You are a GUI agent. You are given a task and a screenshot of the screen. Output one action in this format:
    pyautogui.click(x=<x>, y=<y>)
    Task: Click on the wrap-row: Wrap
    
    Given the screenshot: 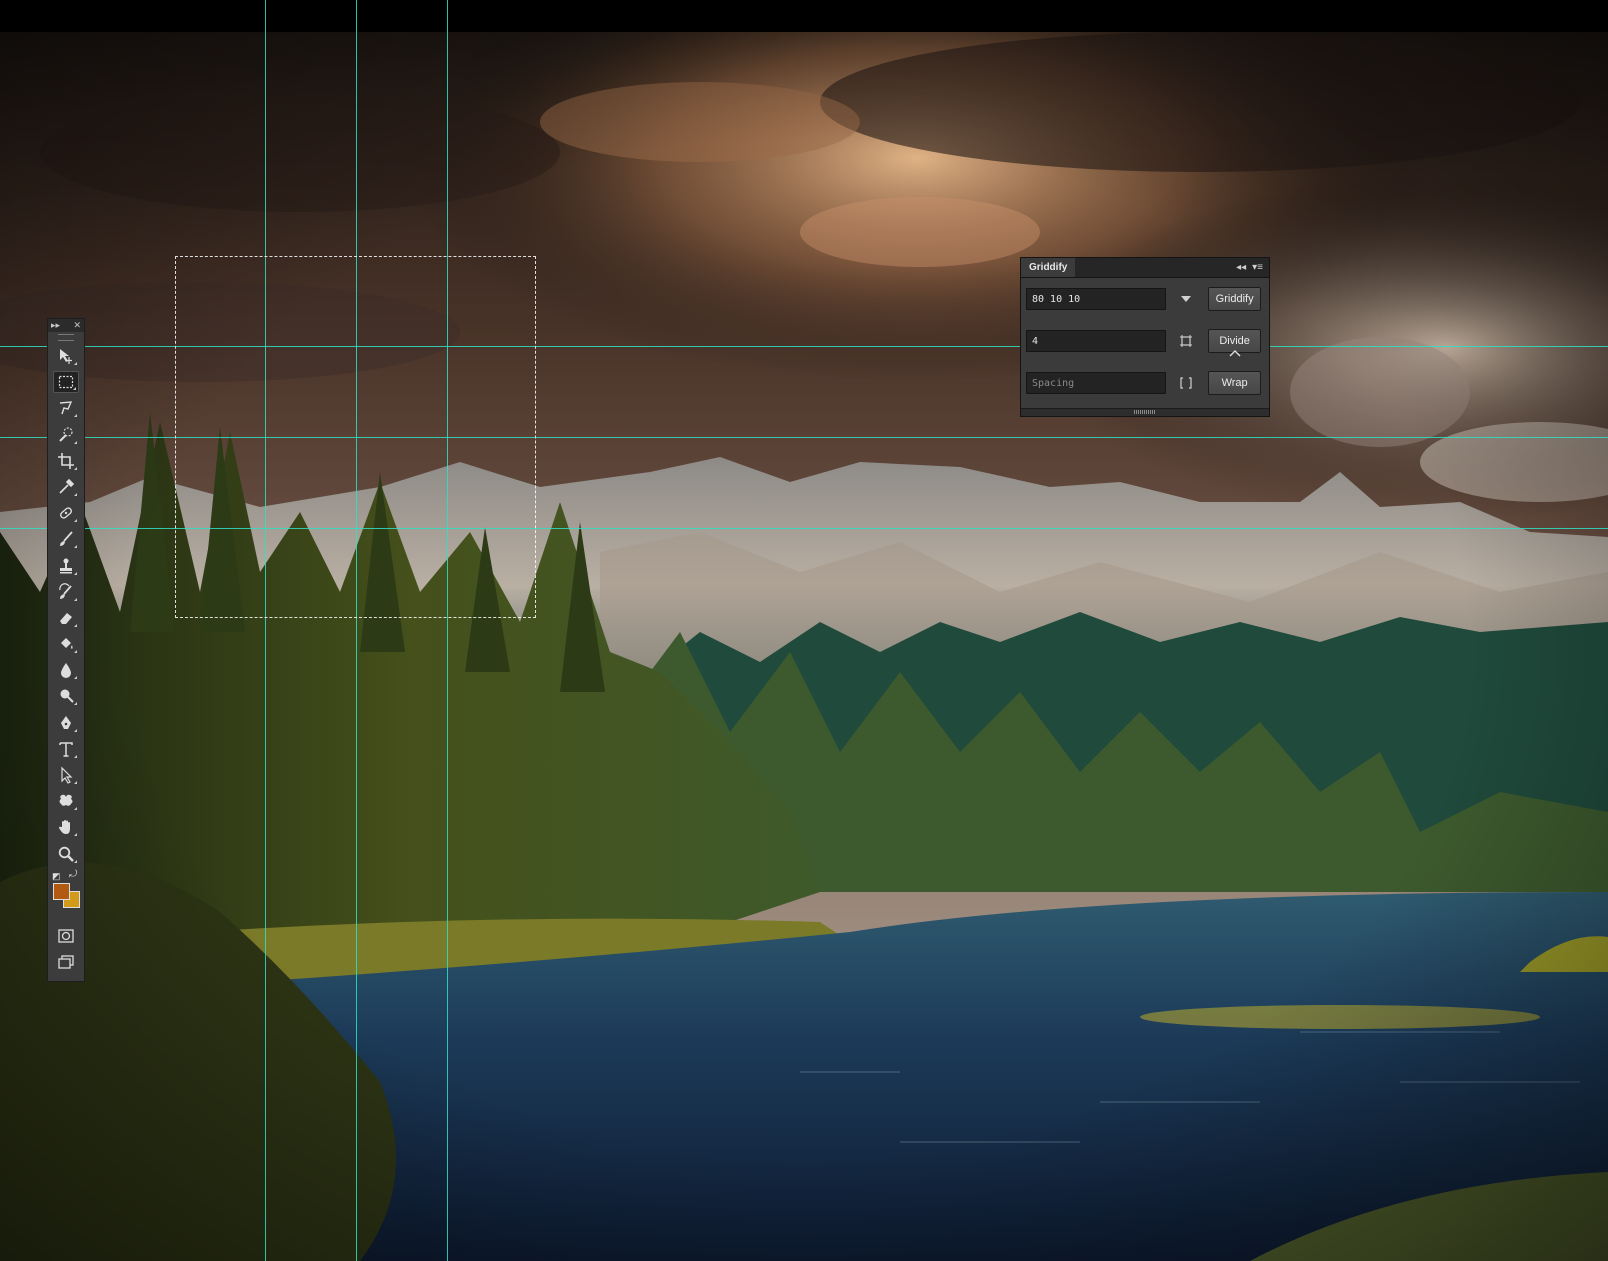 What is the action you would take?
    pyautogui.click(x=1143, y=383)
    